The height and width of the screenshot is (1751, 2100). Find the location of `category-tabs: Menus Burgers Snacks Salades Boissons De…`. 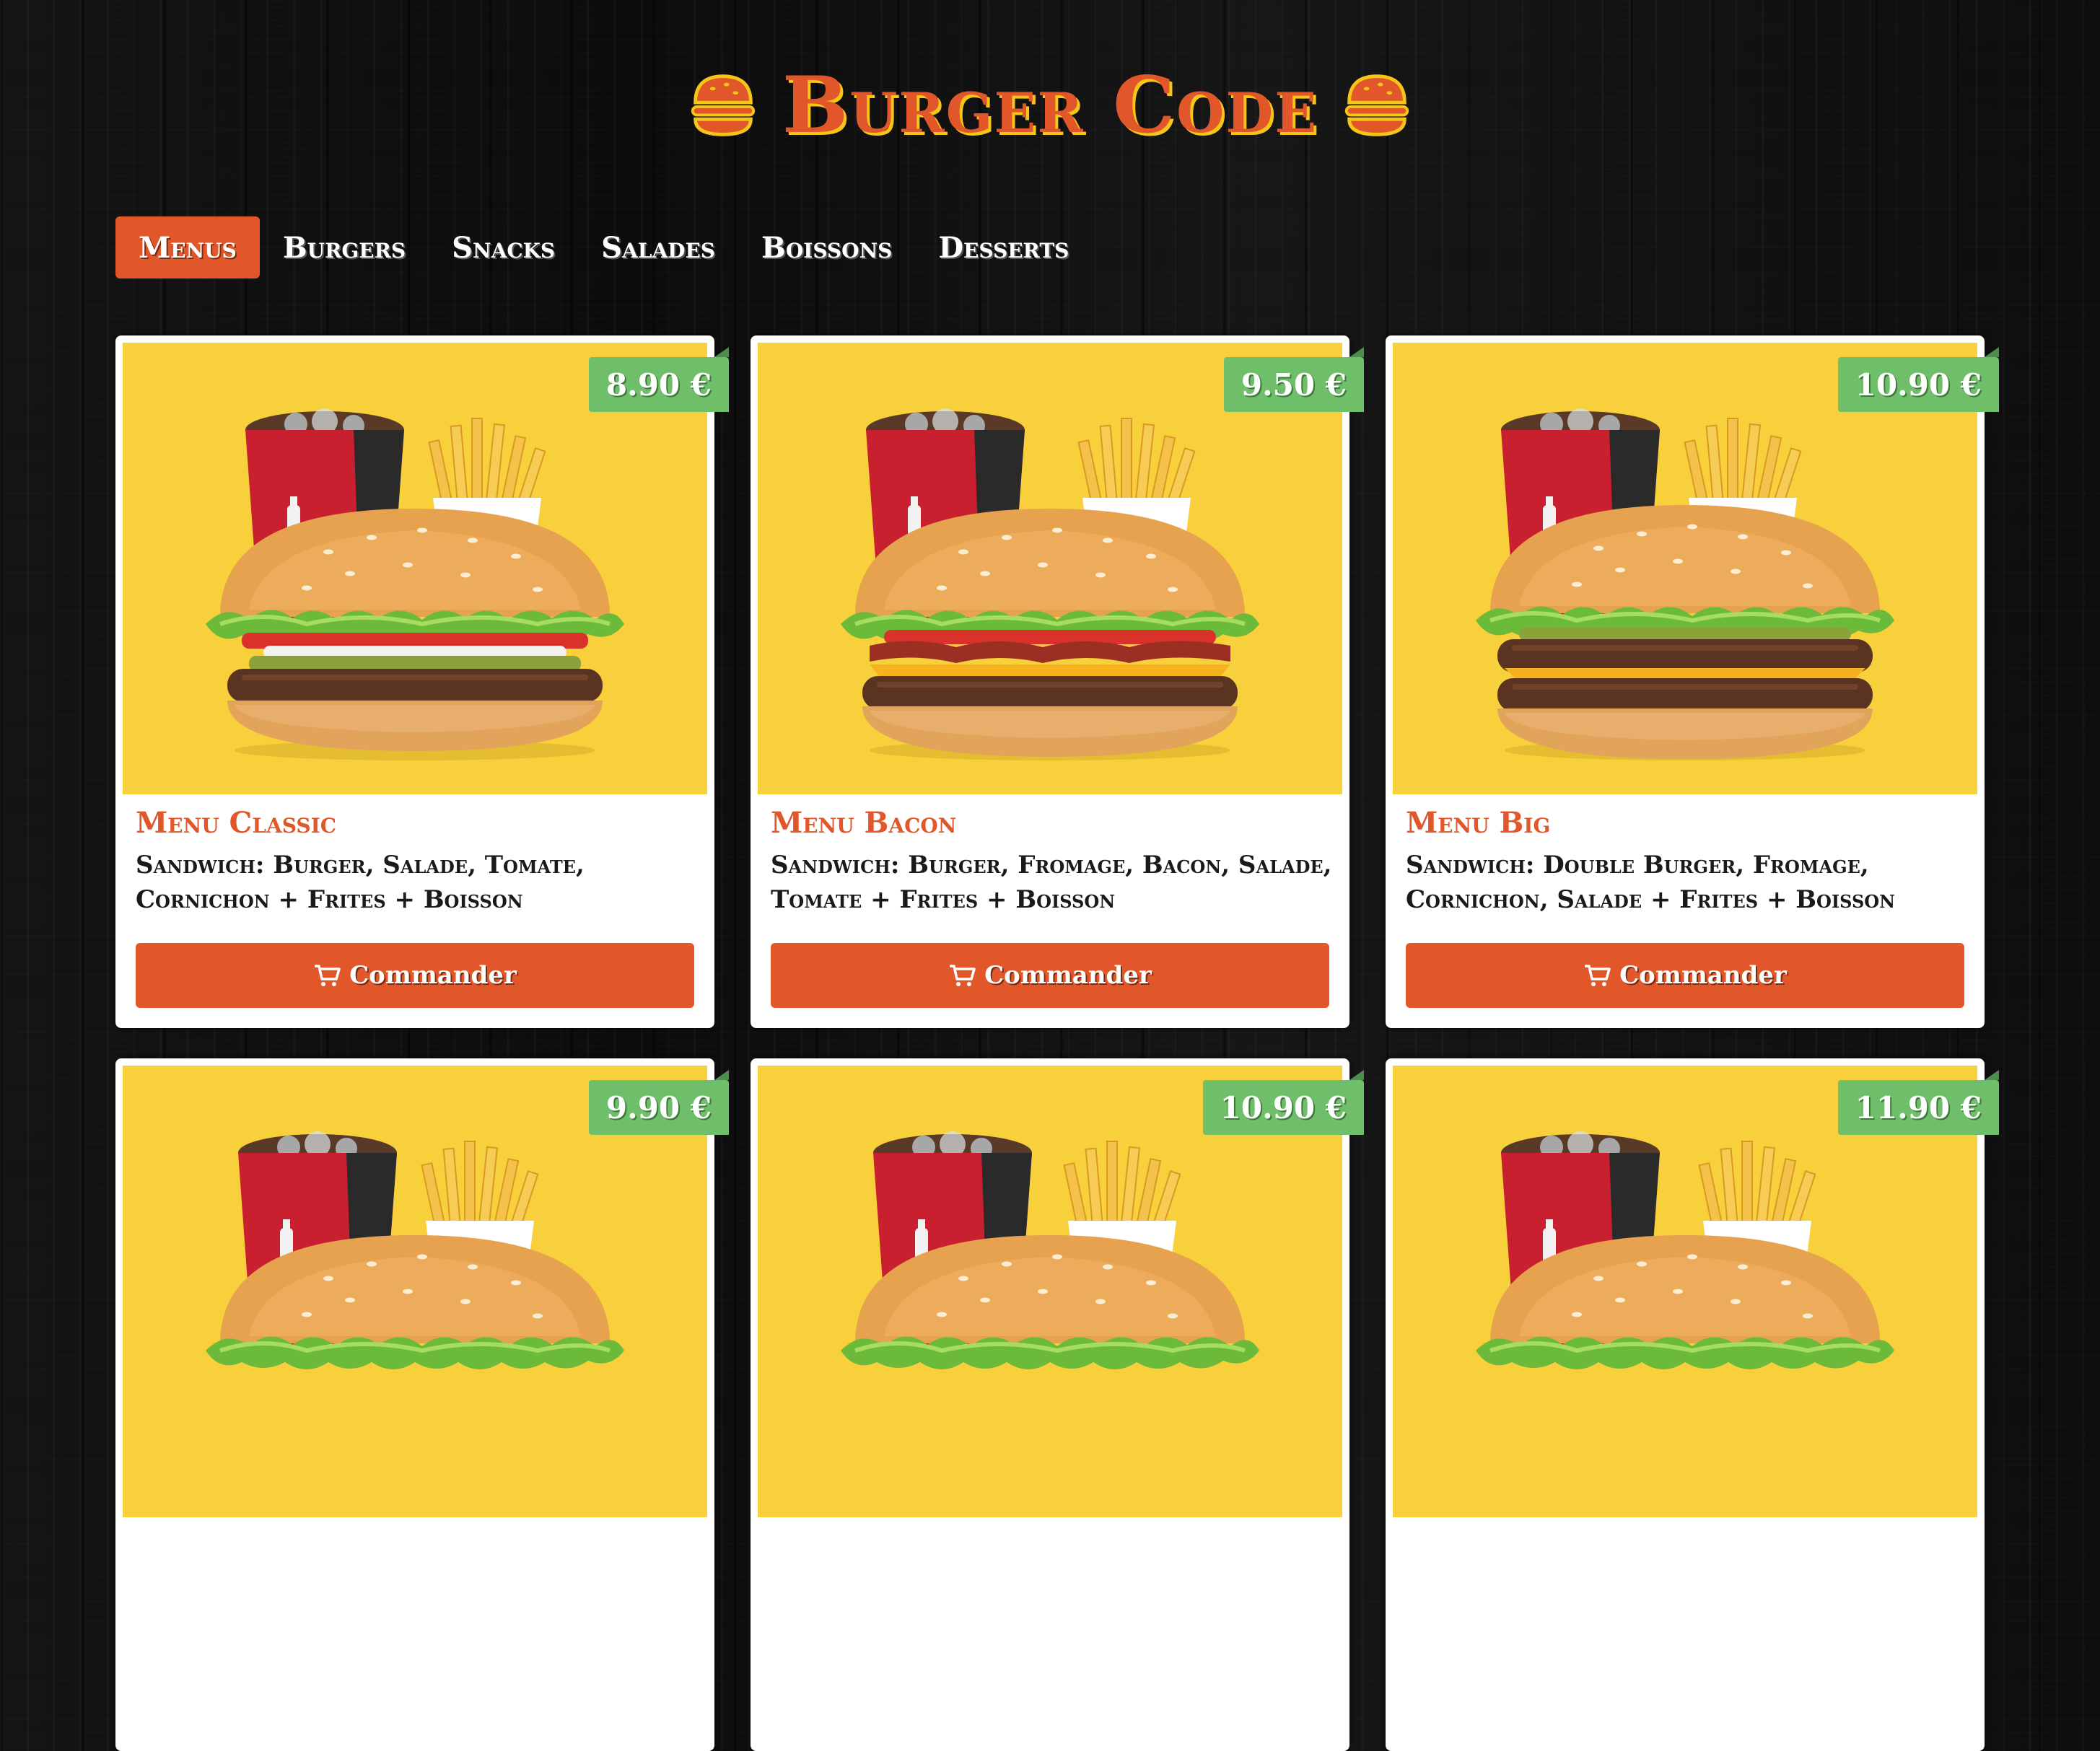

category-tabs: Menus Burgers Snacks Salades Boissons De… is located at coordinates (603, 247).